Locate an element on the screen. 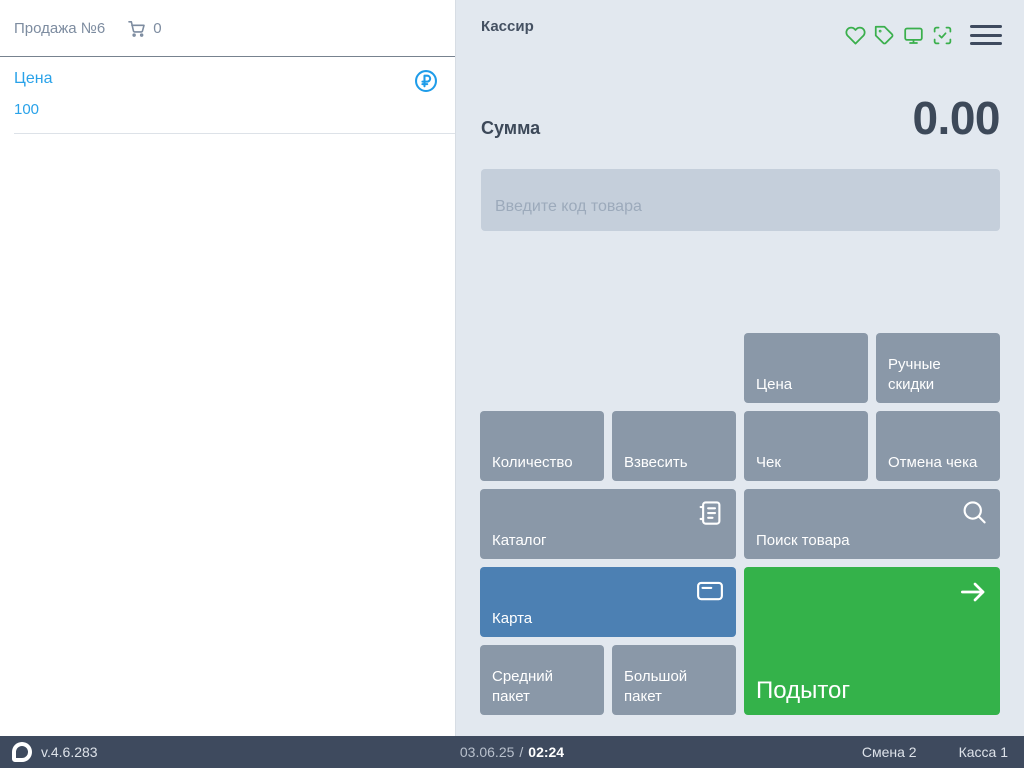 The height and width of the screenshot is (768, 1024). button-label: Средний пакет is located at coordinates (522, 686).